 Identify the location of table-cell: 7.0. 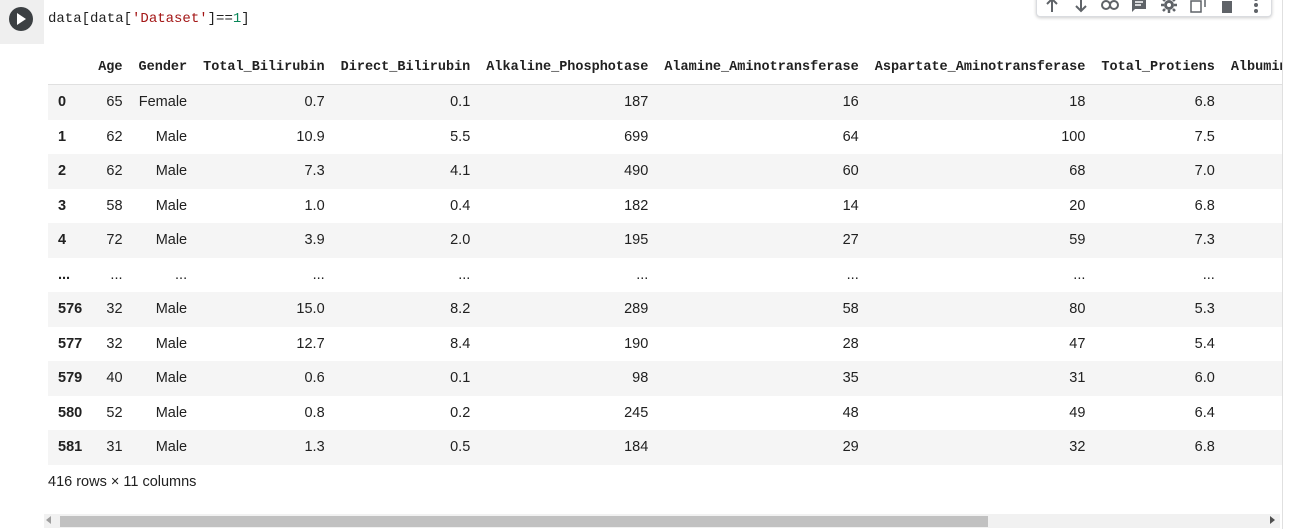
(1204, 171).